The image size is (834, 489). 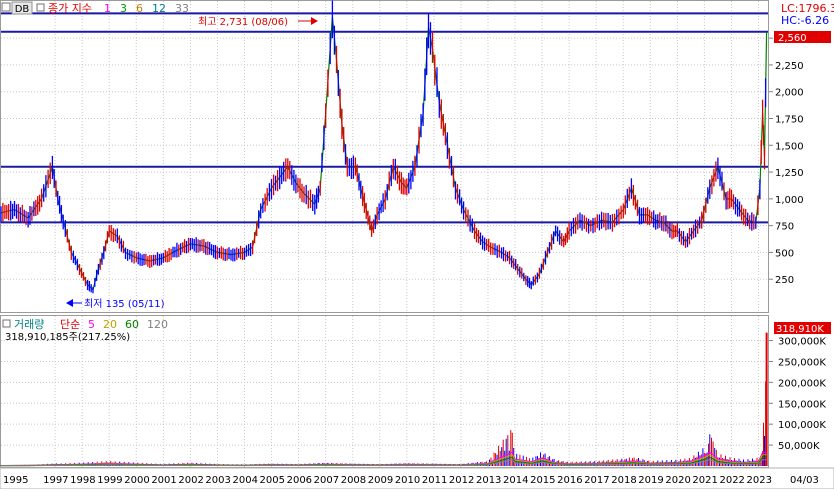 I want to click on x-tick-label: 2008, so click(x=353, y=480).